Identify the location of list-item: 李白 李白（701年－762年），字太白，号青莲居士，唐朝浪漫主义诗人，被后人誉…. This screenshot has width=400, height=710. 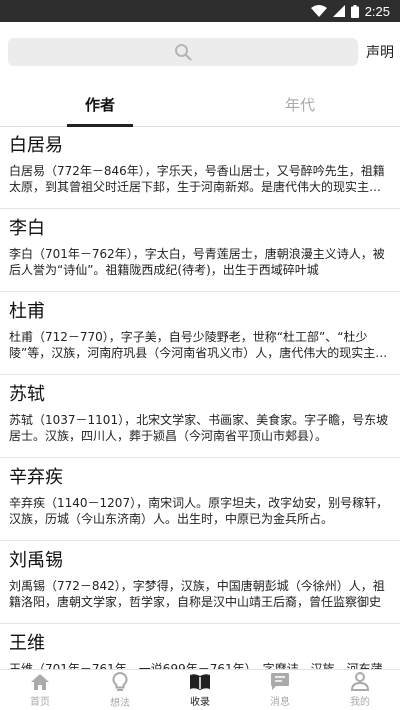
(200, 250).